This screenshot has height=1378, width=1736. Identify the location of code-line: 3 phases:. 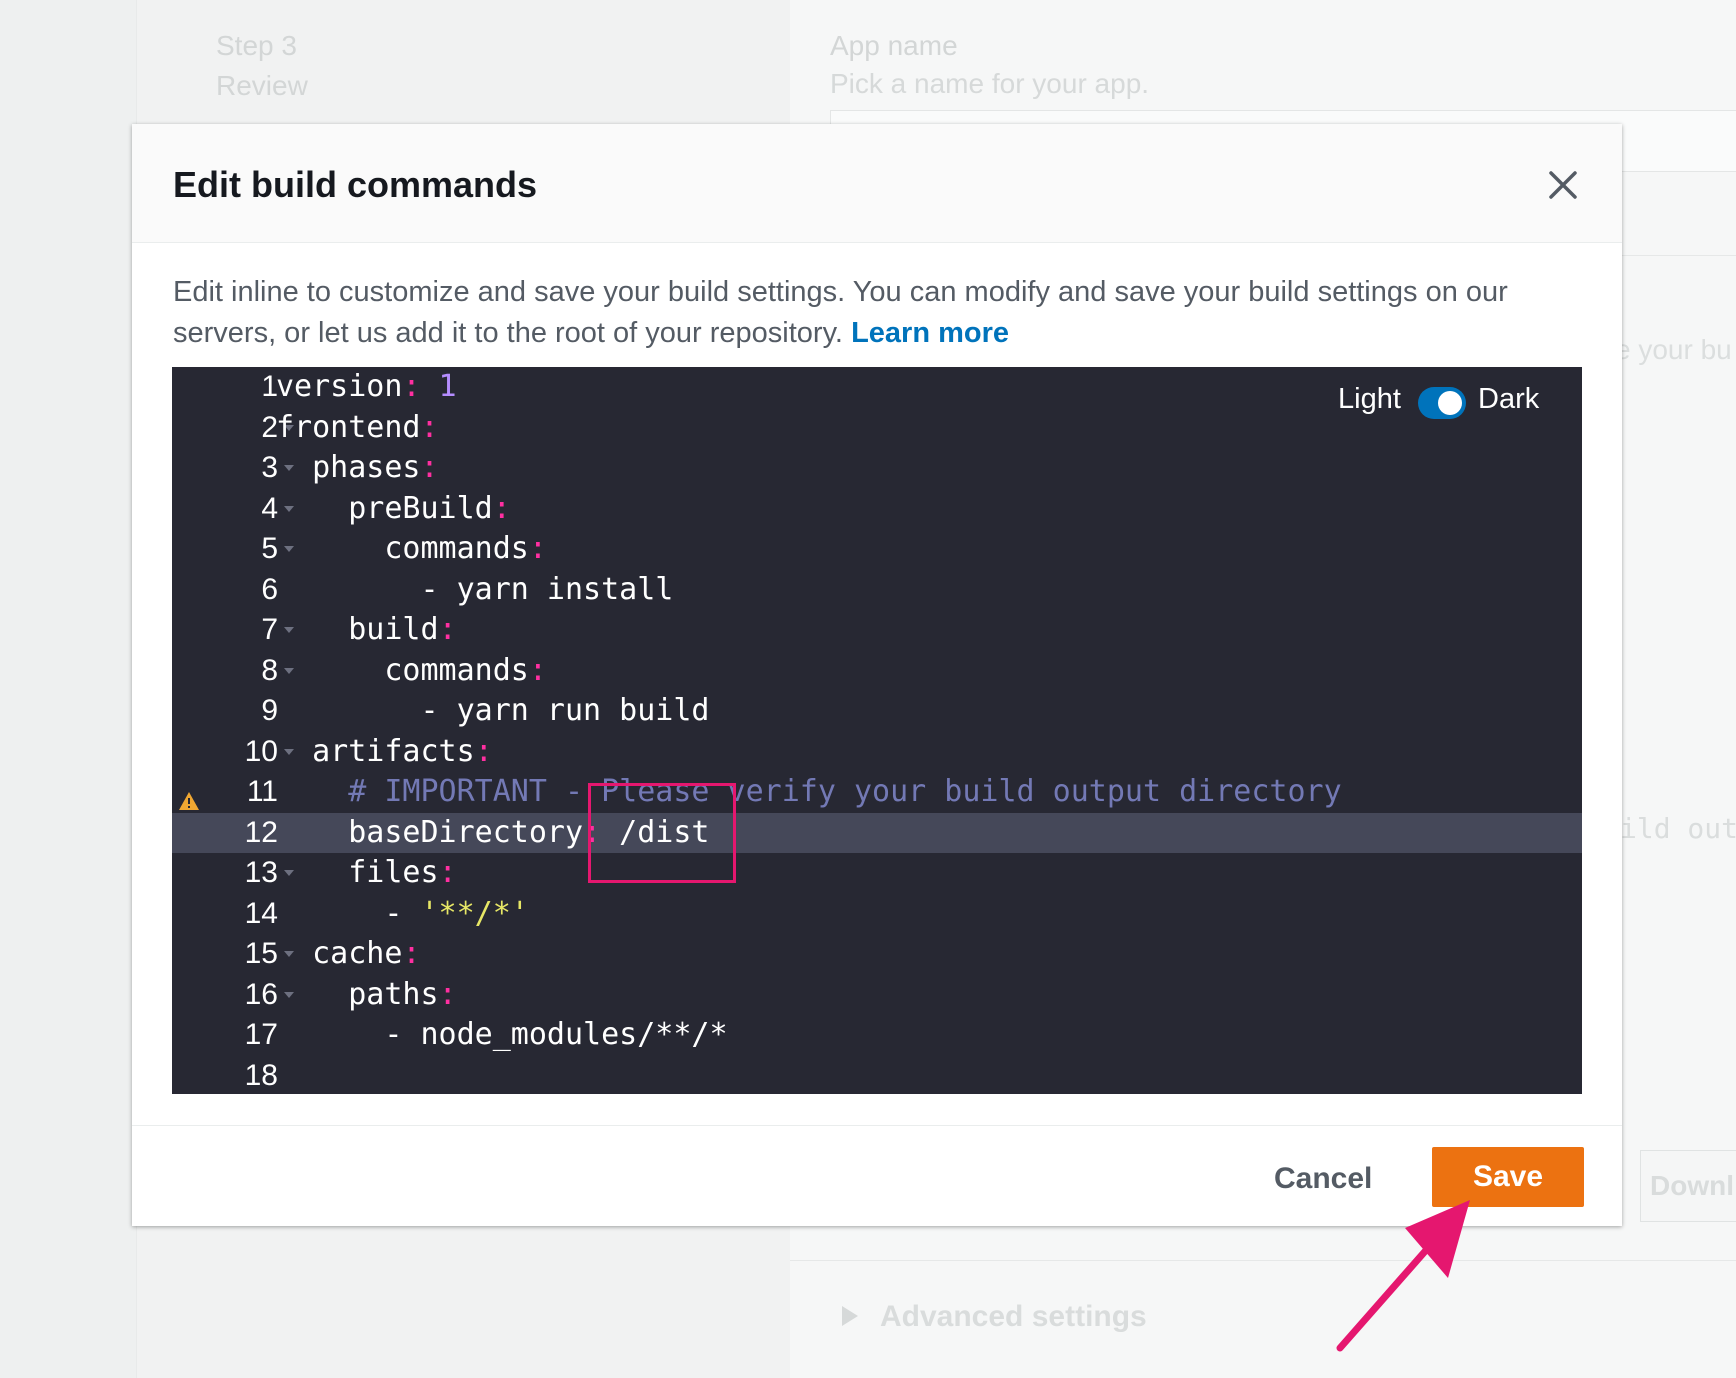
(877, 468).